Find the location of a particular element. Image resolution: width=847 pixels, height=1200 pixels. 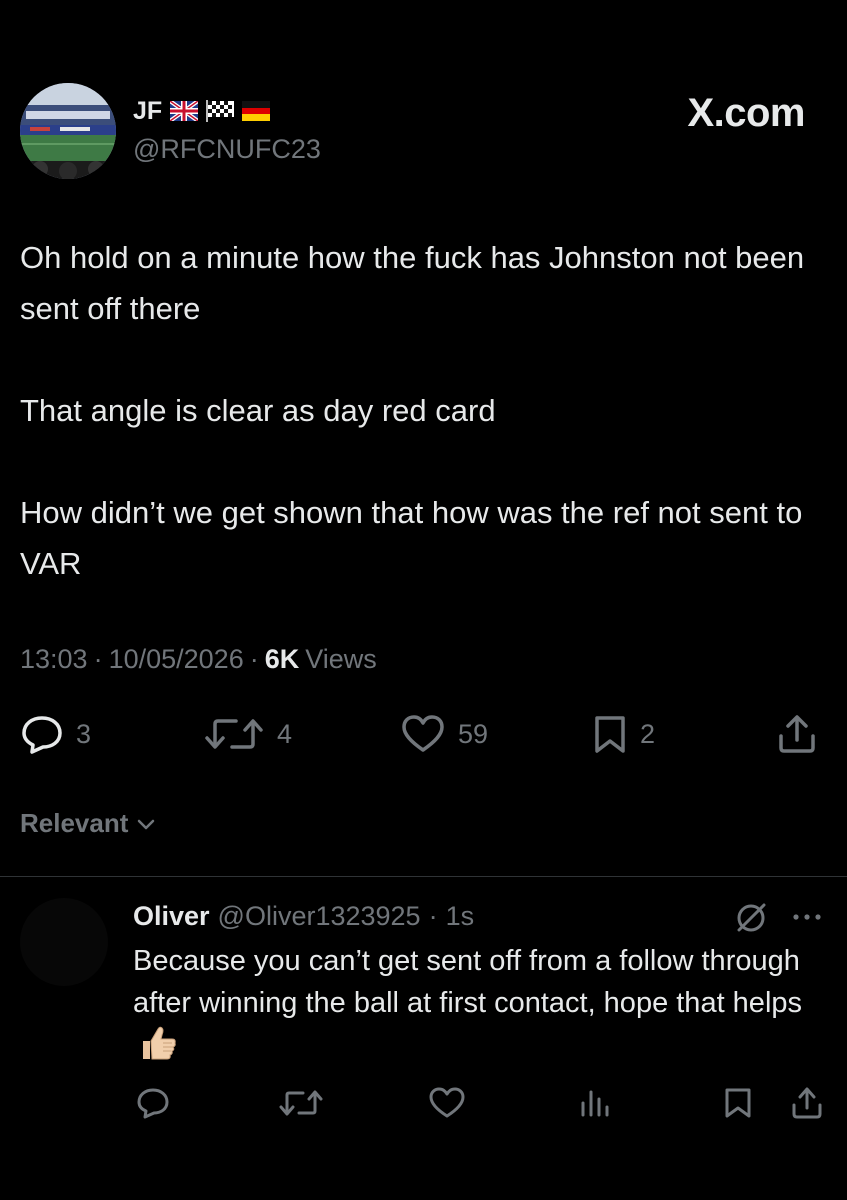

like-button: 59 is located at coordinates (444, 734).